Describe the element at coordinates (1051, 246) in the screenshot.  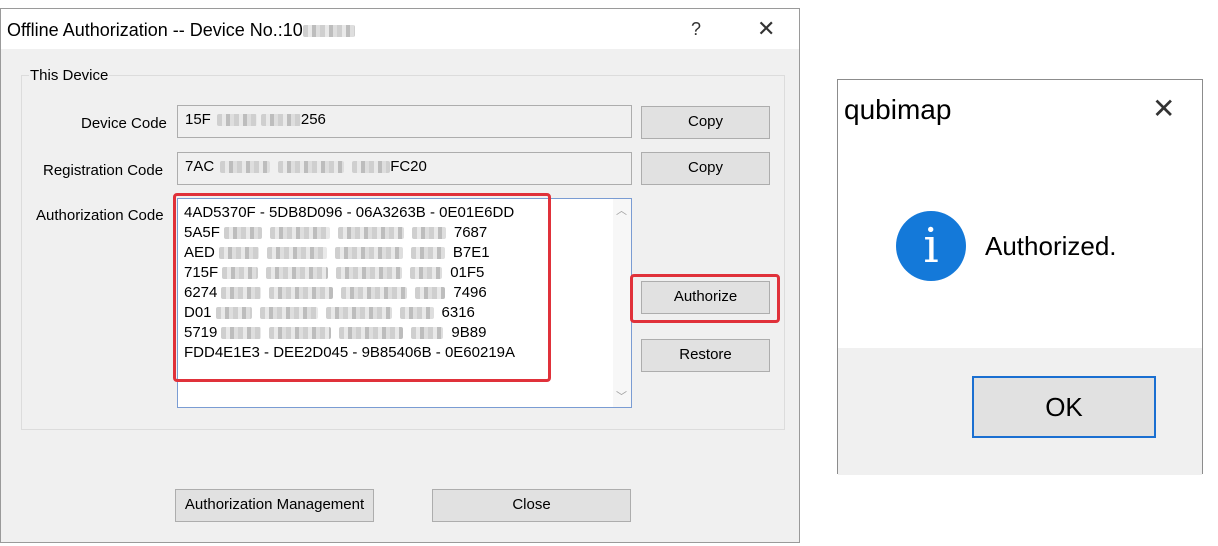
I see `message-text: Authorized.` at that location.